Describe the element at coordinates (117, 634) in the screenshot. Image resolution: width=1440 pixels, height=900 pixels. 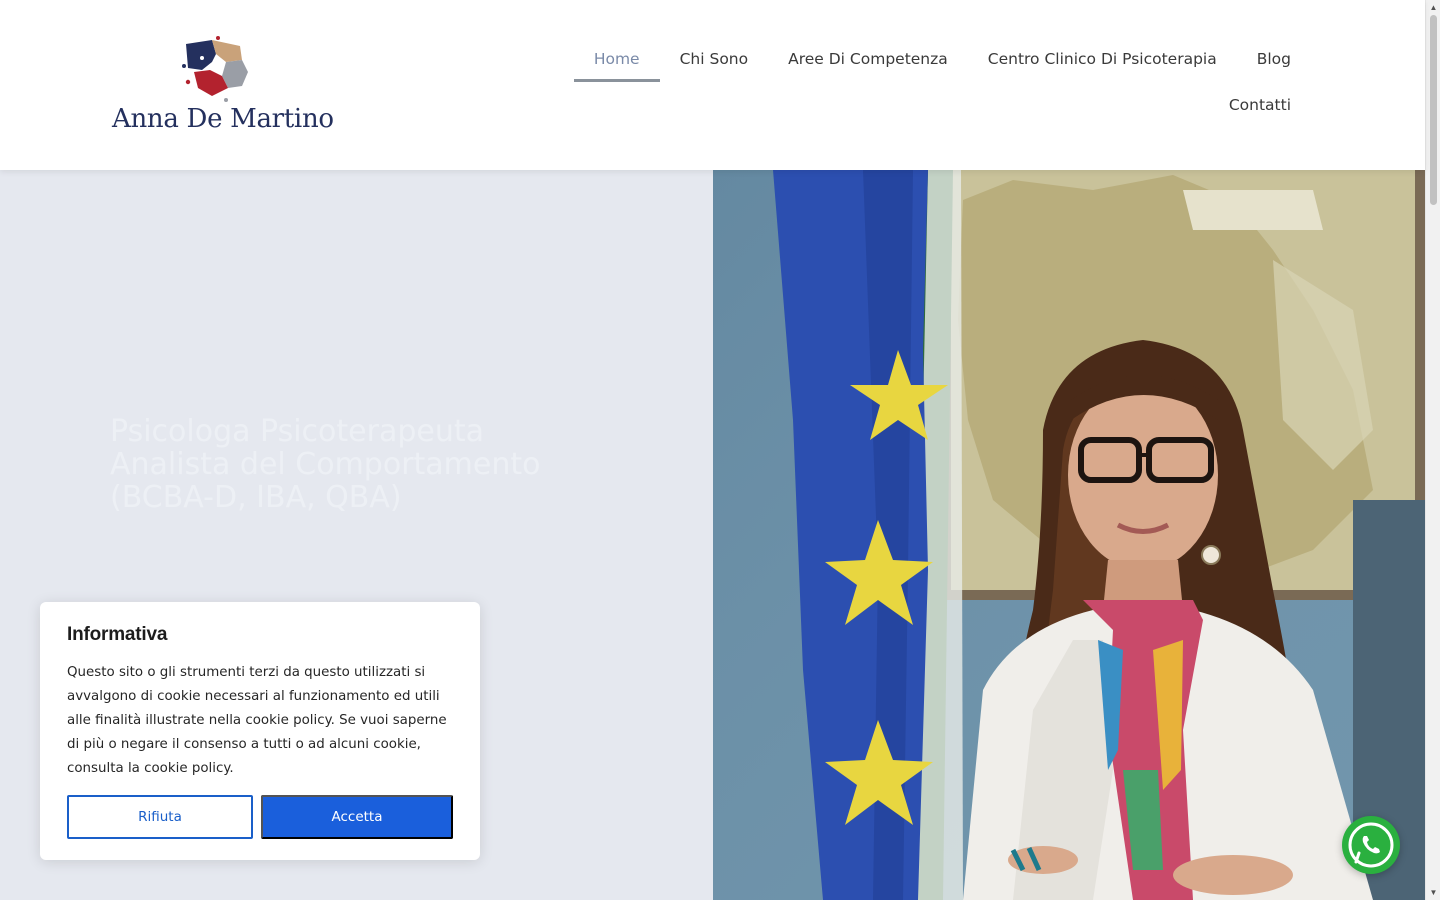
I see `cookie-title: Informativa` at that location.